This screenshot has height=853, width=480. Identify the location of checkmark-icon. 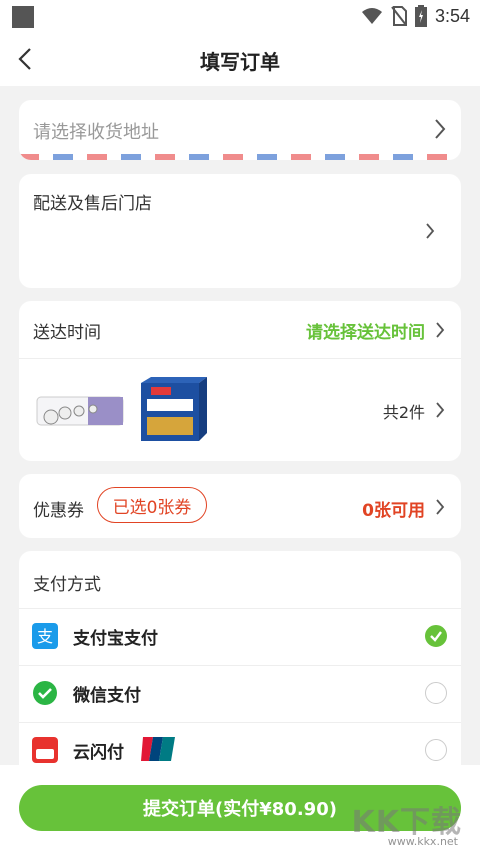
(435, 636).